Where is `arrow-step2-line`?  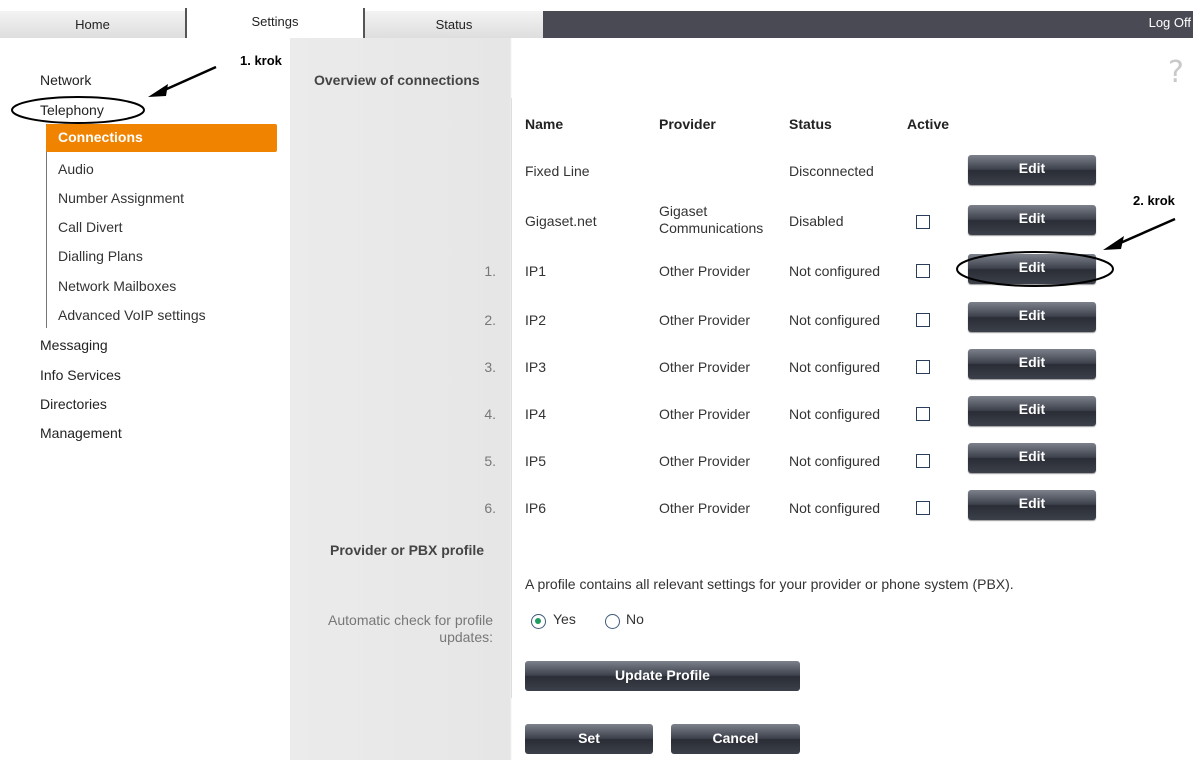 arrow-step2-line is located at coordinates (1146, 231).